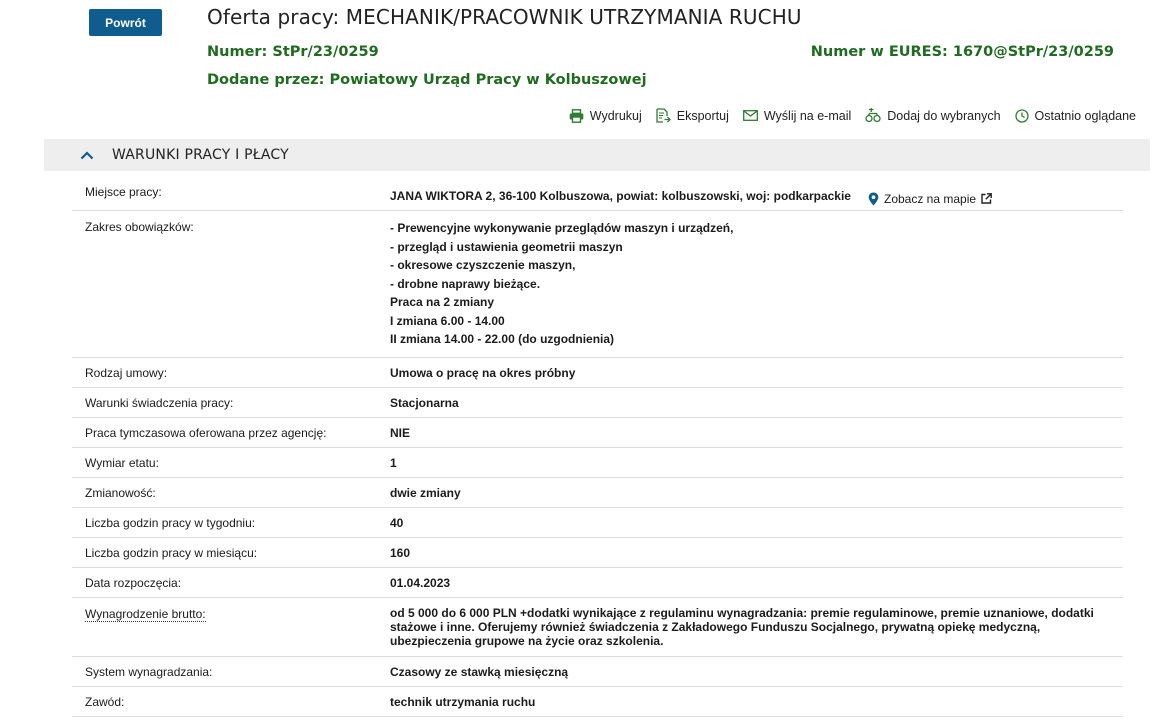  What do you see at coordinates (873, 198) in the screenshot?
I see `map-pin-icon` at bounding box center [873, 198].